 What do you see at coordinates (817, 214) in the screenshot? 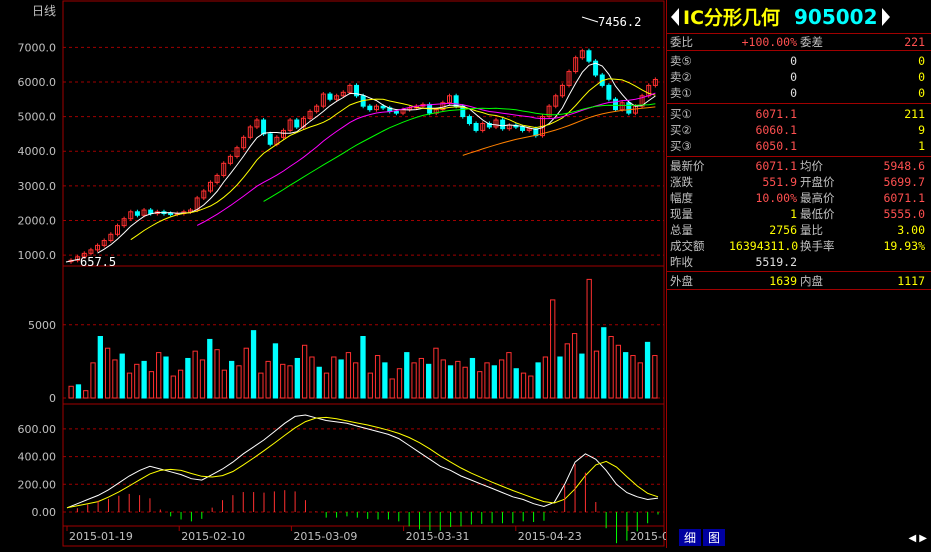
I see `stat-label: 最低价` at bounding box center [817, 214].